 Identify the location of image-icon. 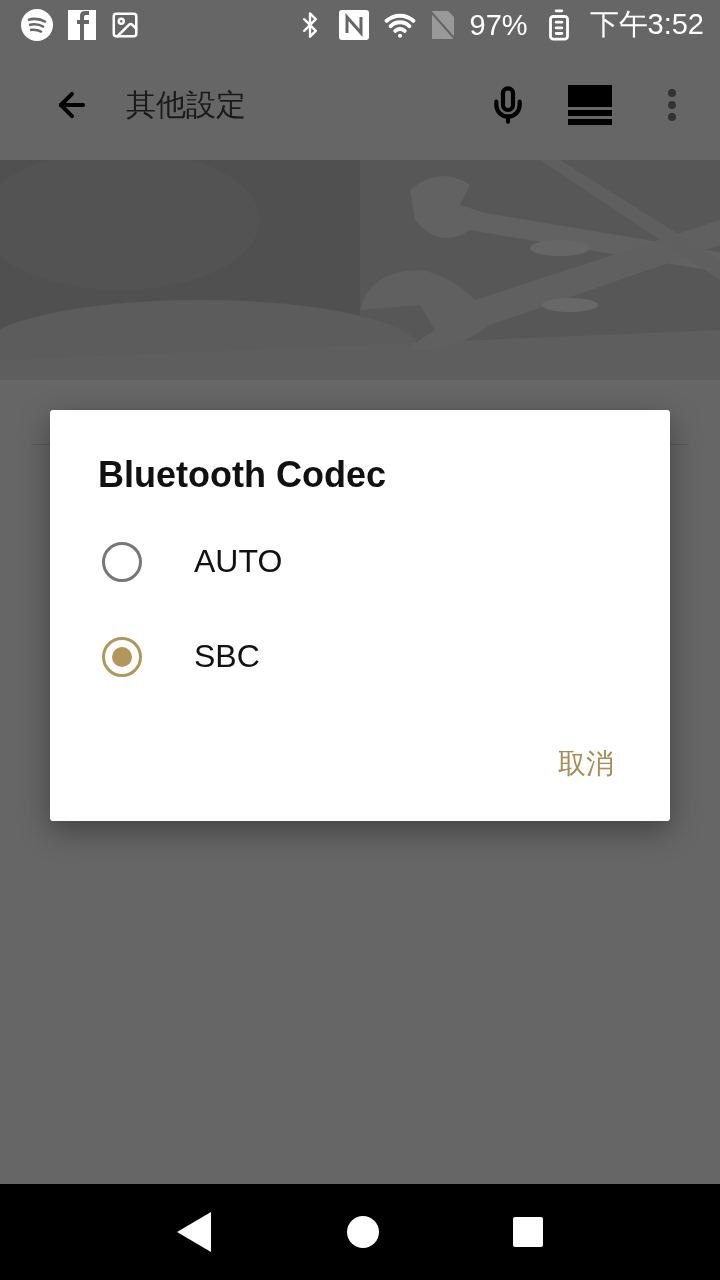
(125, 25).